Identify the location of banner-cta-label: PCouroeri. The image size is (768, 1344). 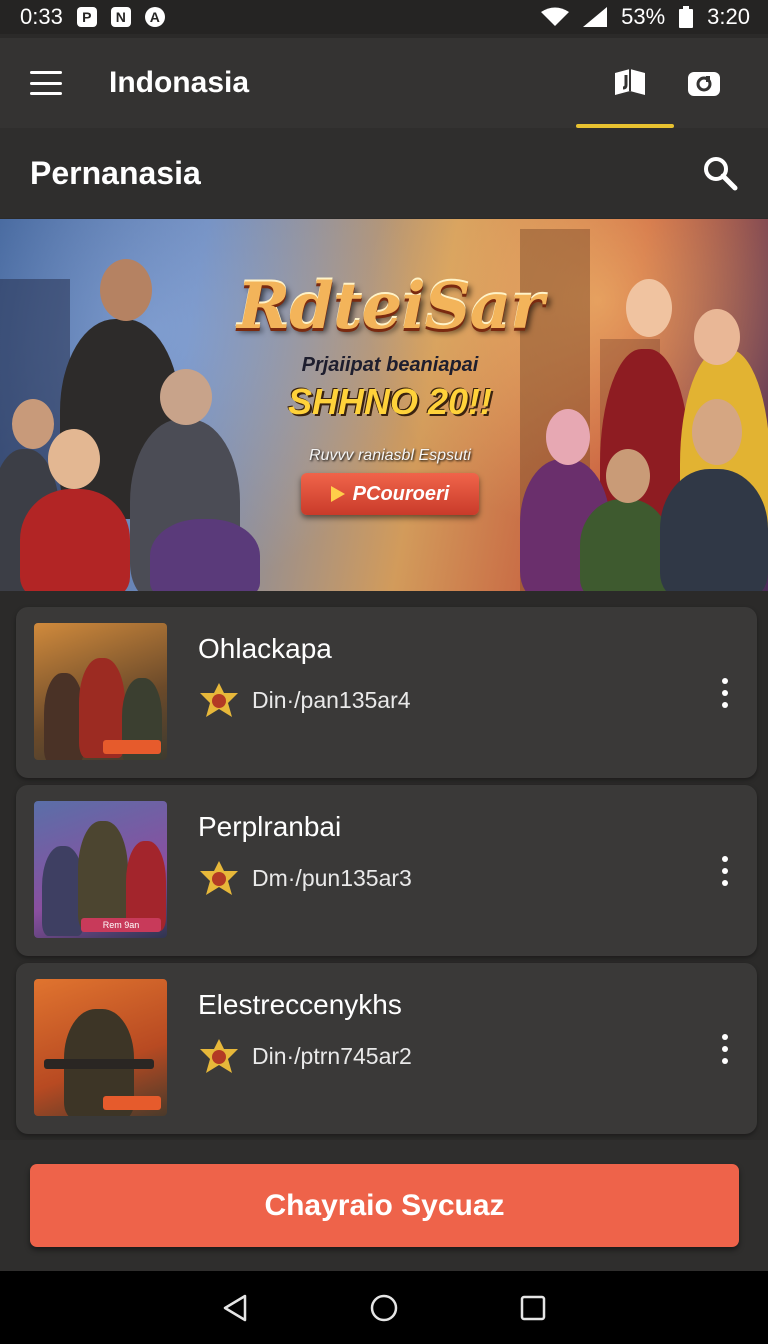
(401, 493).